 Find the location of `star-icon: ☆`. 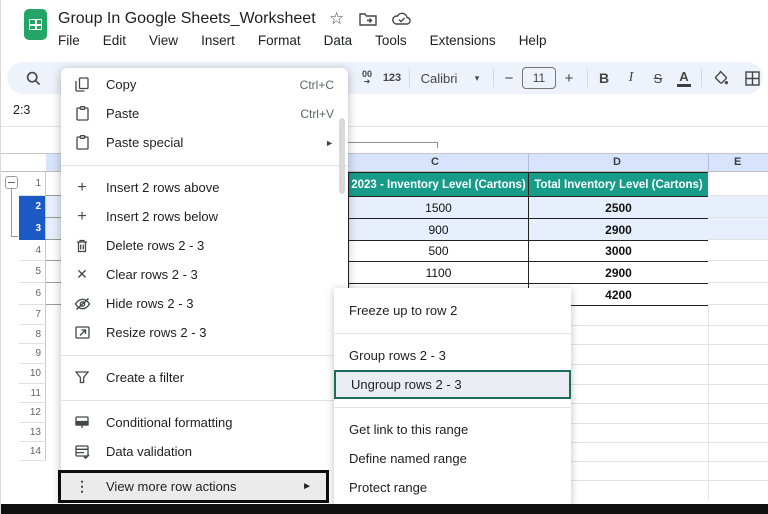

star-icon: ☆ is located at coordinates (336, 19).